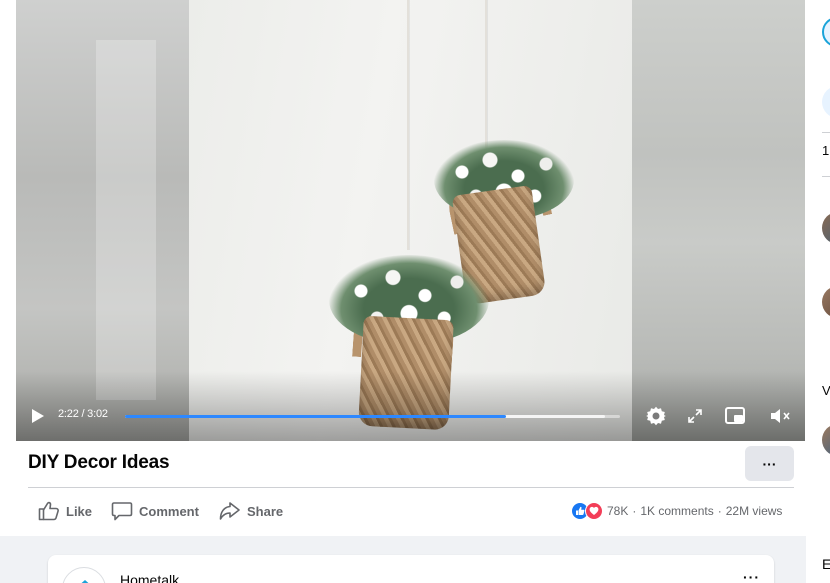  Describe the element at coordinates (826, 564) in the screenshot. I see `sidebar-text: E` at that location.